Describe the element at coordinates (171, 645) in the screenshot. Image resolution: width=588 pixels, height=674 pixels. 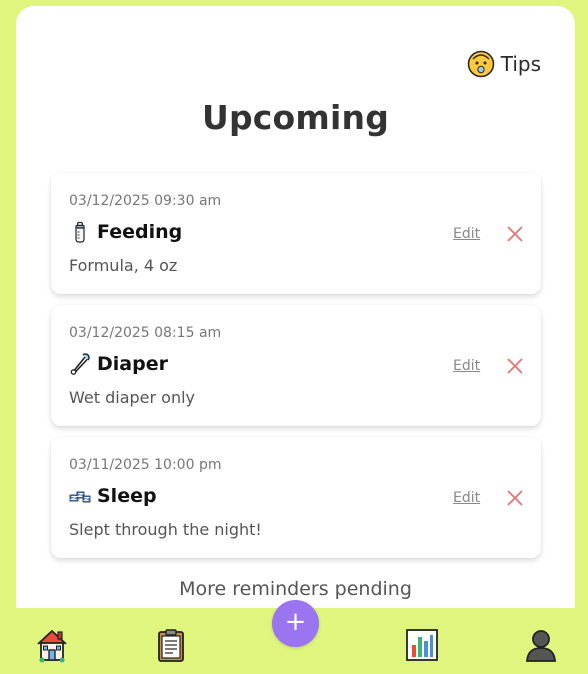
I see `clipboard-icon` at that location.